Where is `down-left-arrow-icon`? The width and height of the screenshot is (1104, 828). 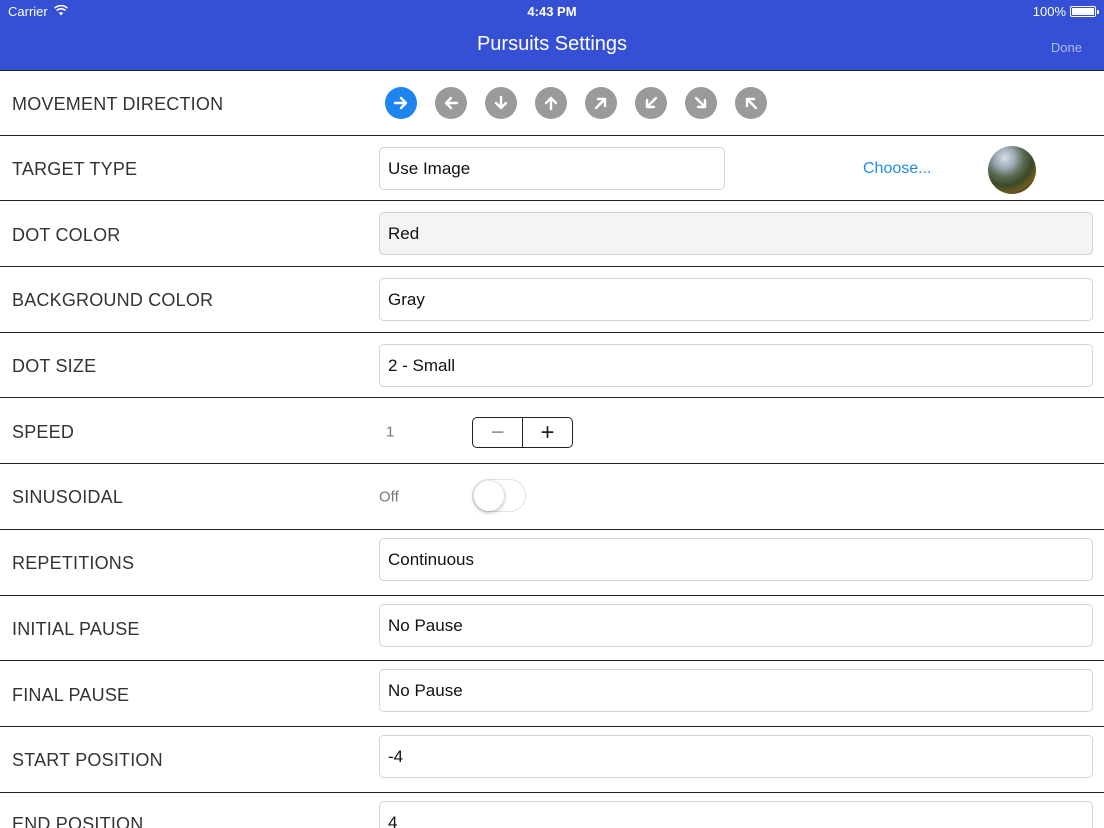 down-left-arrow-icon is located at coordinates (651, 103).